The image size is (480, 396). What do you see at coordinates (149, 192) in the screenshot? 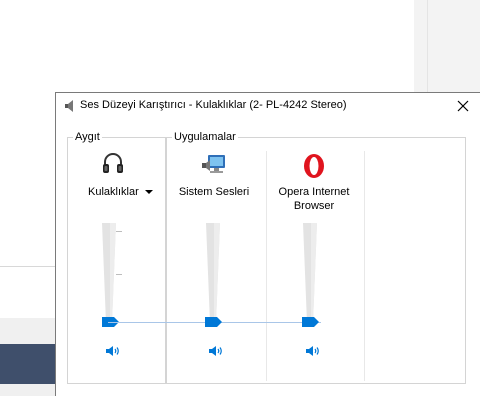
I see `chevron-down-icon` at bounding box center [149, 192].